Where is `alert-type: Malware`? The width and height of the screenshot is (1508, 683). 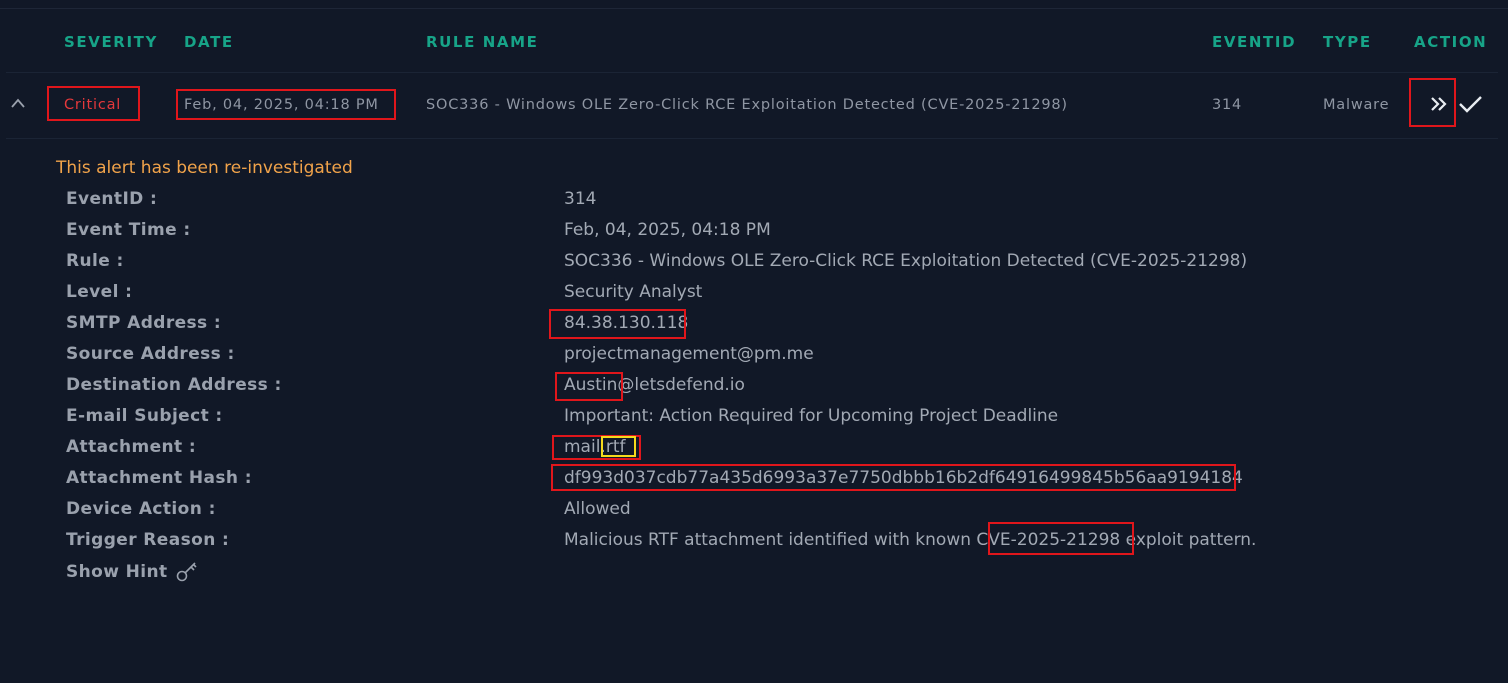
alert-type: Malware is located at coordinates (1356, 105).